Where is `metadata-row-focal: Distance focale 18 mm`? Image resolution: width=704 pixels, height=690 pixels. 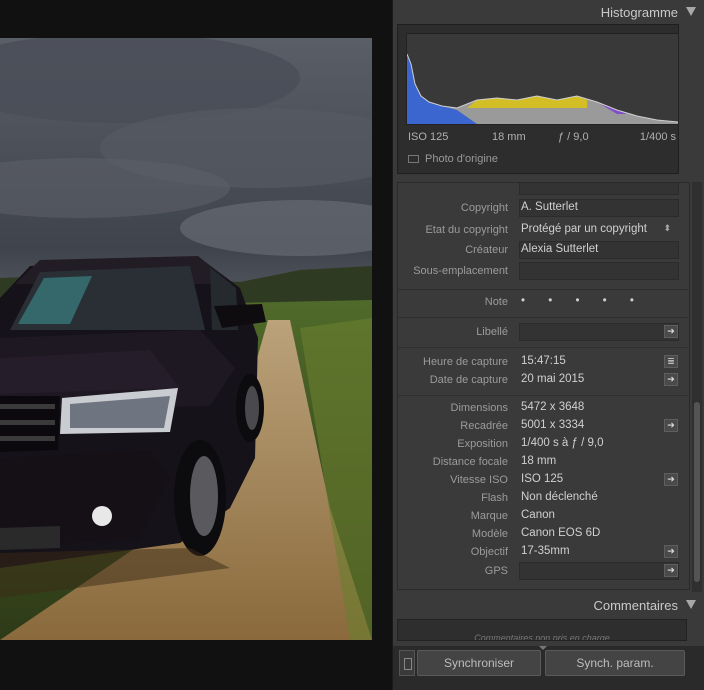
metadata-row-focal: Distance focale 18 mm is located at coordinates (543, 462).